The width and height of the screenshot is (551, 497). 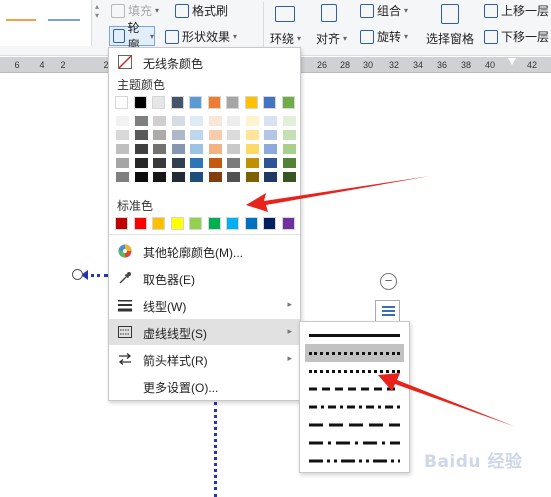 What do you see at coordinates (201, 10) in the screenshot?
I see `format-painter-button: 格式刷` at bounding box center [201, 10].